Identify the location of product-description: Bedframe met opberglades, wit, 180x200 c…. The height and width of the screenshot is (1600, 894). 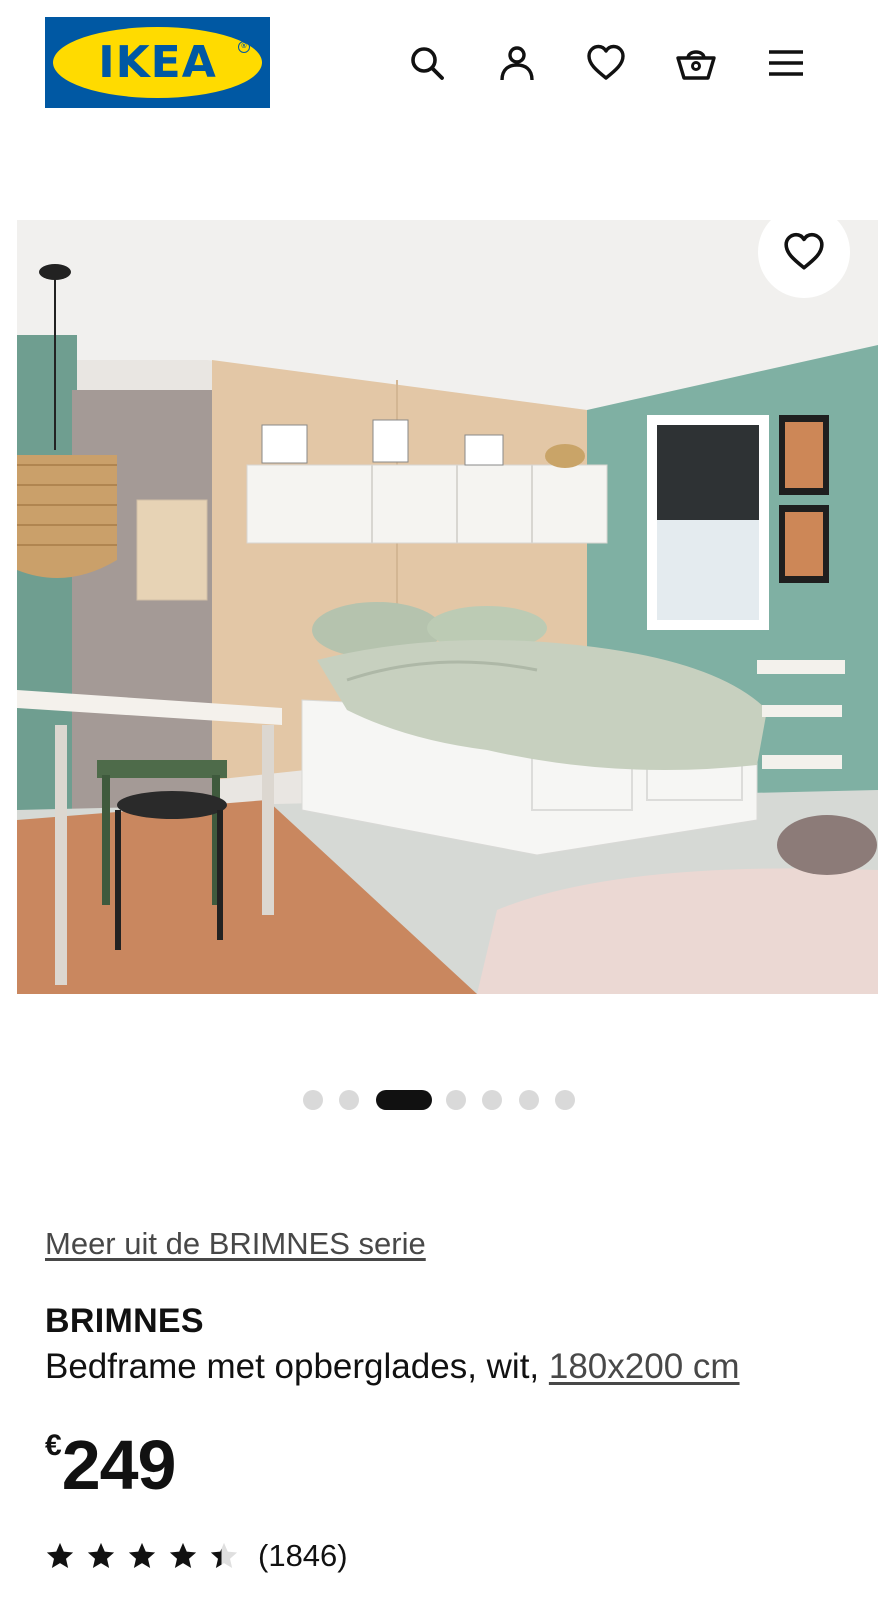
(392, 1367).